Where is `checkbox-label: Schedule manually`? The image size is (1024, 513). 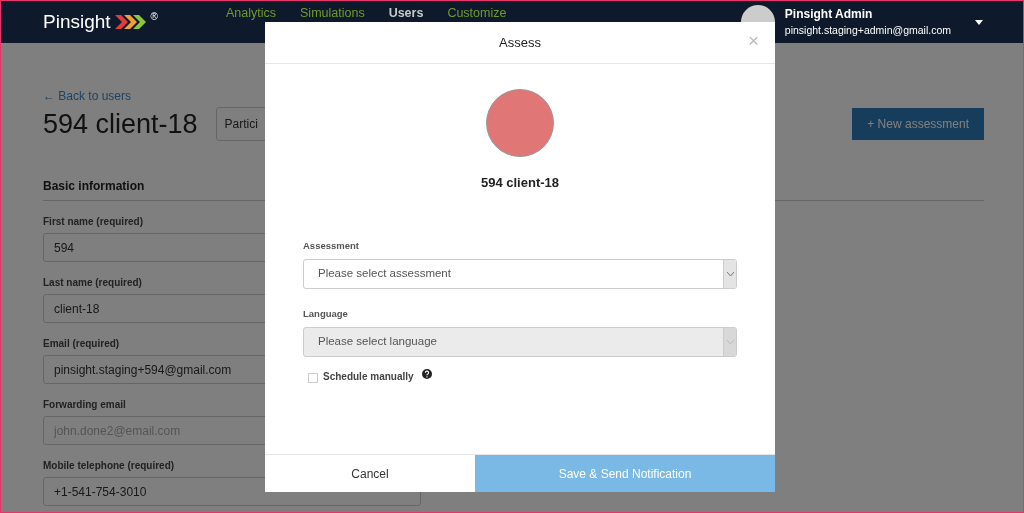
checkbox-label: Schedule manually is located at coordinates (368, 377).